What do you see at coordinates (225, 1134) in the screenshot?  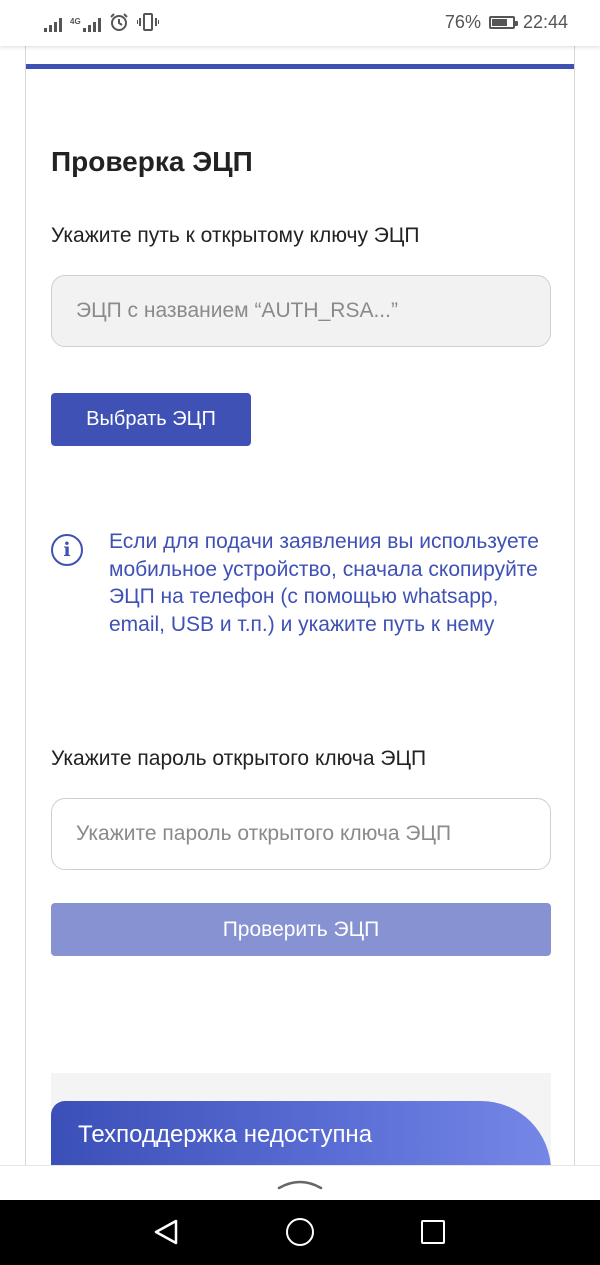 I see `support-status-text: Техподдержка недоступна` at bounding box center [225, 1134].